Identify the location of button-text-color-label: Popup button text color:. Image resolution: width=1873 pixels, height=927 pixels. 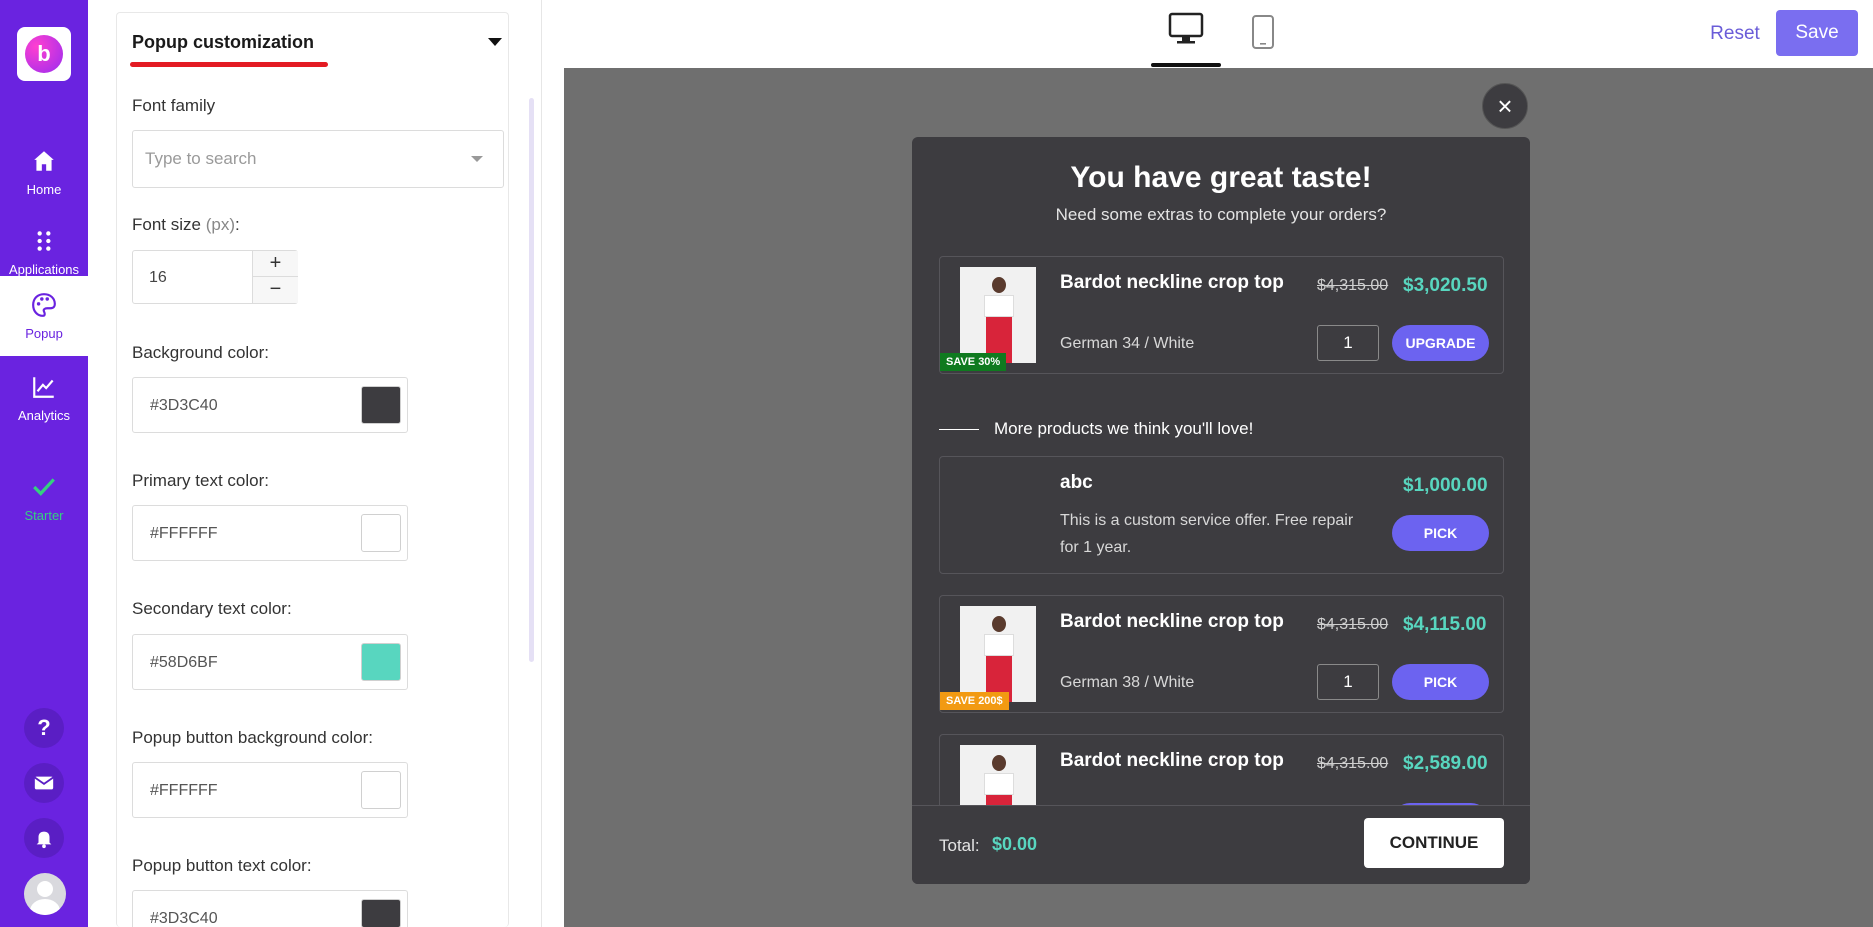
(222, 865).